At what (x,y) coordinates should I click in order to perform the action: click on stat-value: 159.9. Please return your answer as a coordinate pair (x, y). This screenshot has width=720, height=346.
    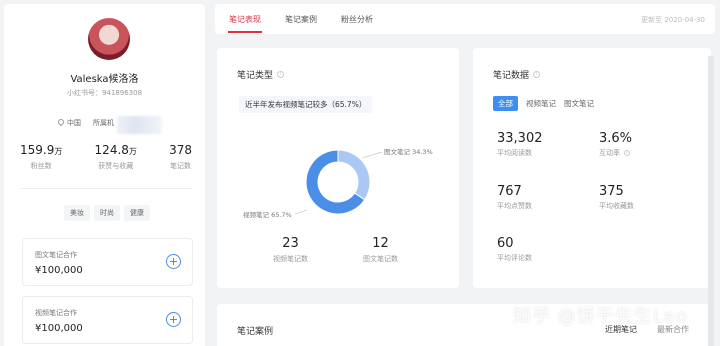
    Looking at the image, I should click on (37, 150).